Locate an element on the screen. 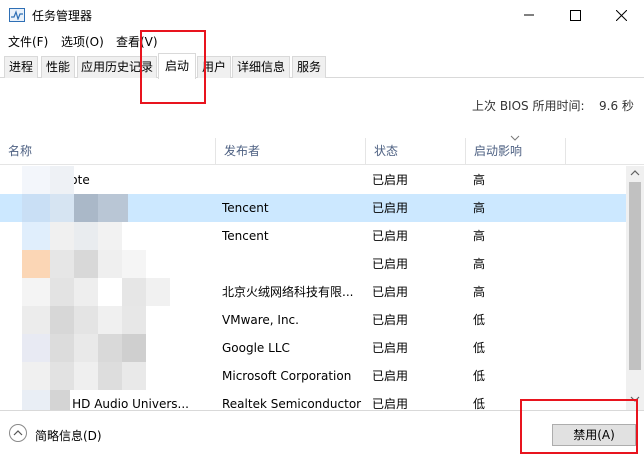 This screenshot has height=459, width=644. column-startup-impact: 启动影响 is located at coordinates (516, 151).